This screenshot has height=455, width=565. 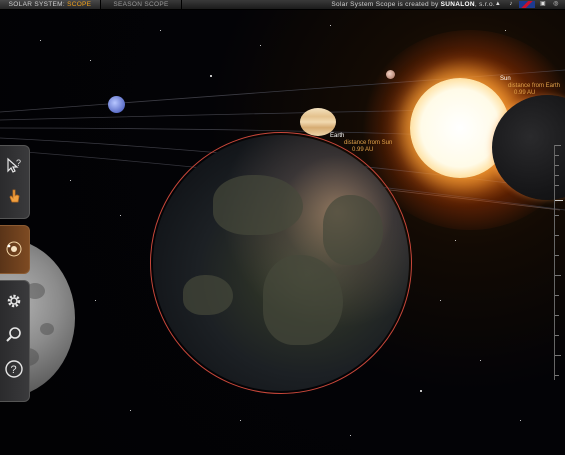 What do you see at coordinates (14, 335) in the screenshot?
I see `search-icon` at bounding box center [14, 335].